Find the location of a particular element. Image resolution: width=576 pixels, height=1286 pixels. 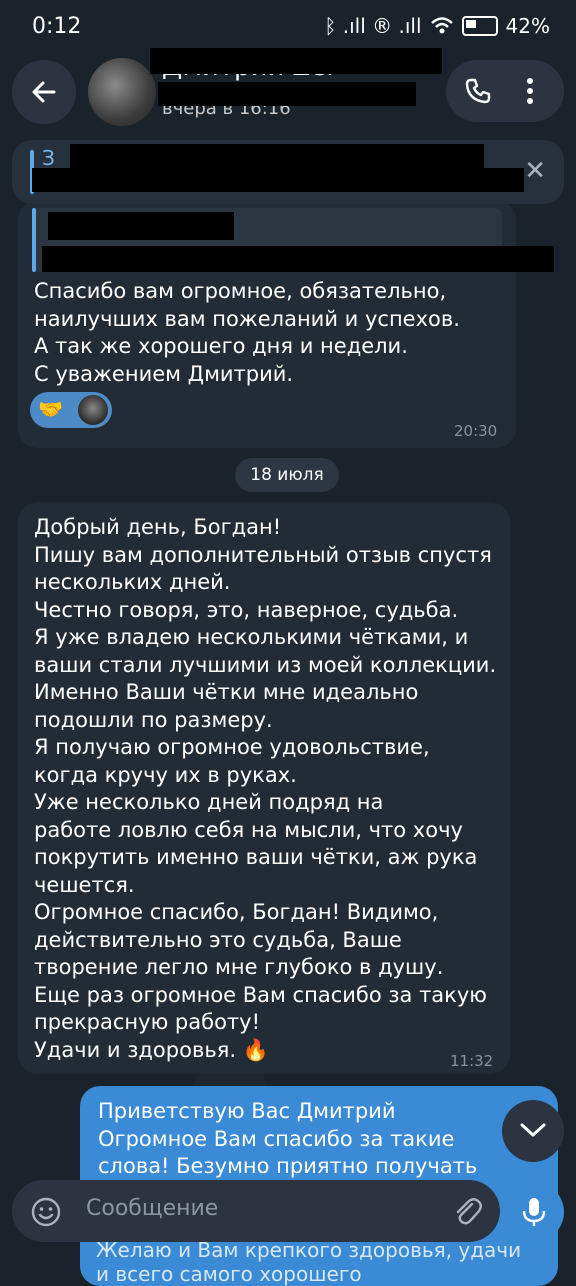

voice-record-button is located at coordinates (534, 1212).